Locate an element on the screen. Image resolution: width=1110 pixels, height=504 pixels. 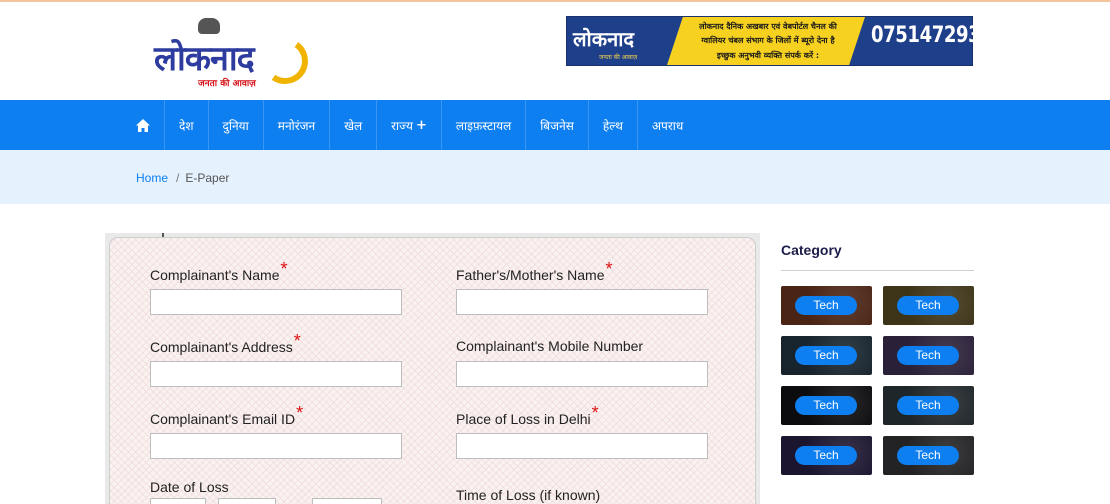
category-heading: Category is located at coordinates (811, 250).